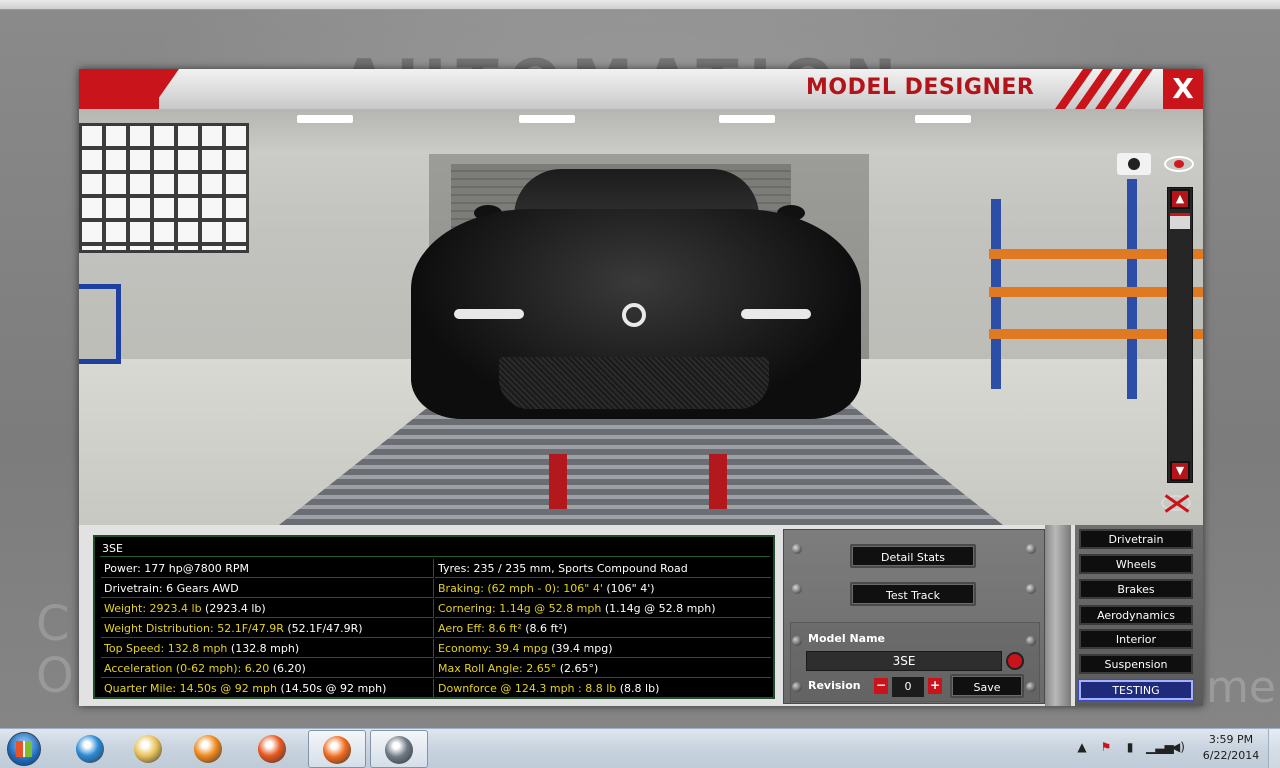 Image resolution: width=1280 pixels, height=768 pixels. Describe the element at coordinates (544, 628) in the screenshot. I see `stat-value: (8.6 ft²)` at that location.